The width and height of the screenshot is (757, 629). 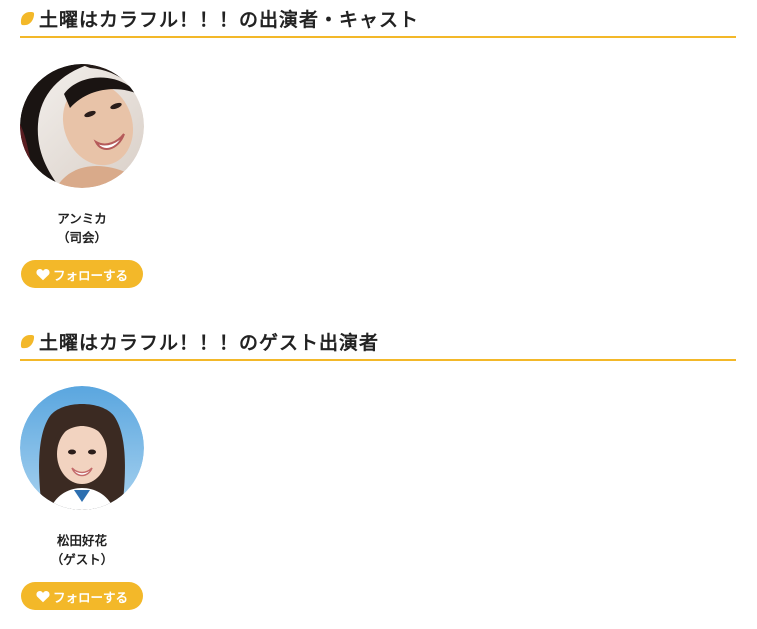 I want to click on section-heading: 土曜はカラフル！！！のゲスト出演者, so click(x=378, y=342).